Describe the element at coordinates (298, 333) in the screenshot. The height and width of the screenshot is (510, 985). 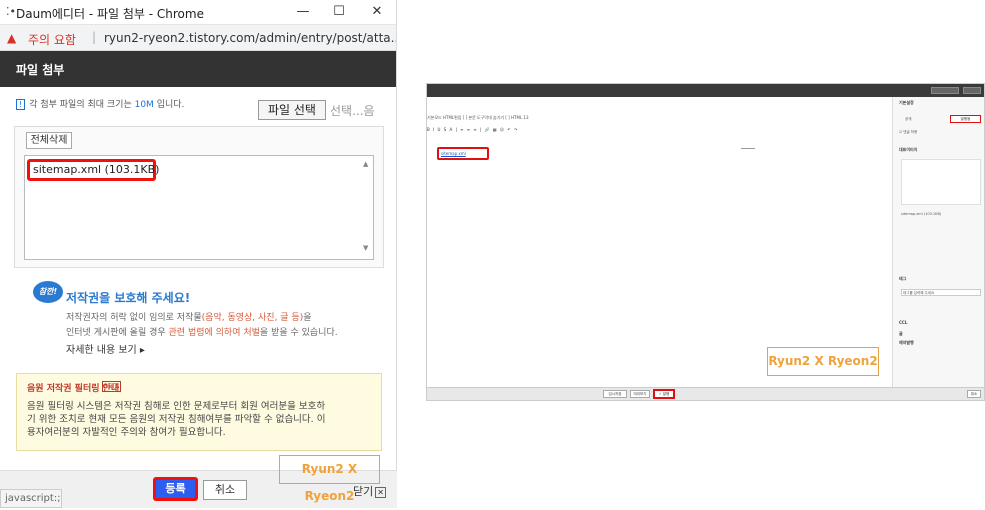
I see `copyright-text: 을 받을 수 있습니다.` at that location.